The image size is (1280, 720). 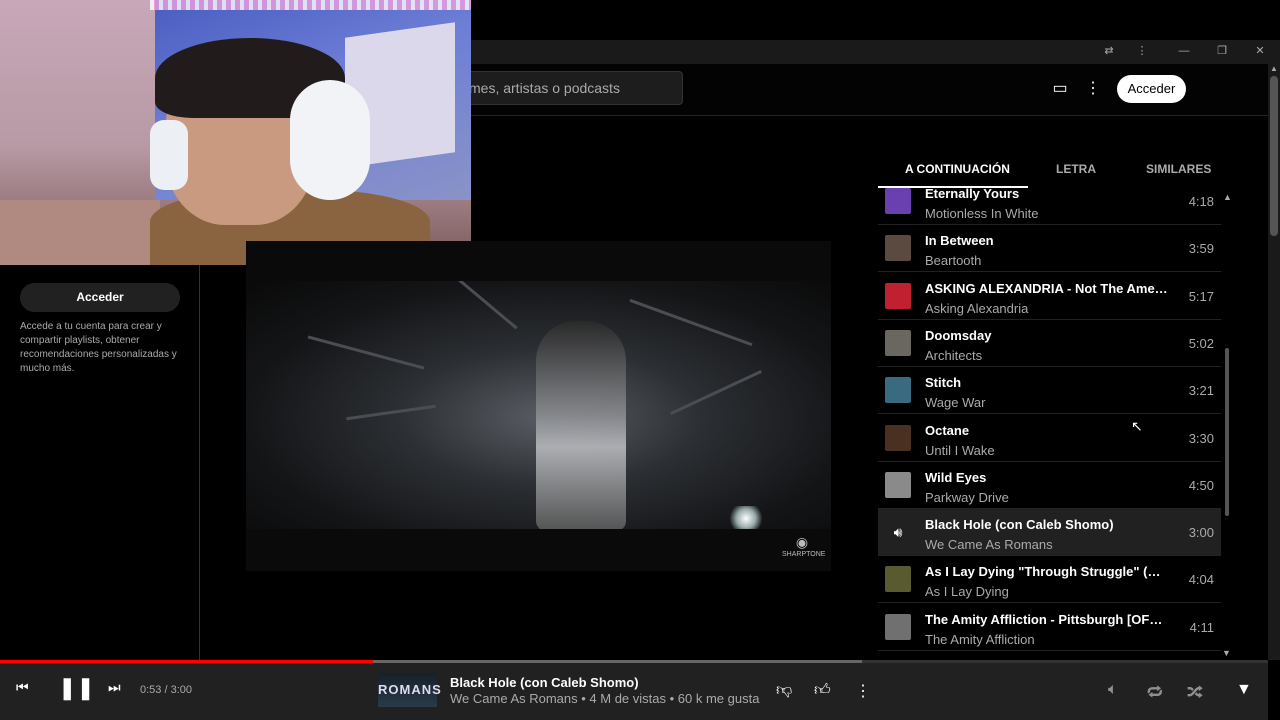 I want to click on track-artist: Until I Wake, so click(x=960, y=450).